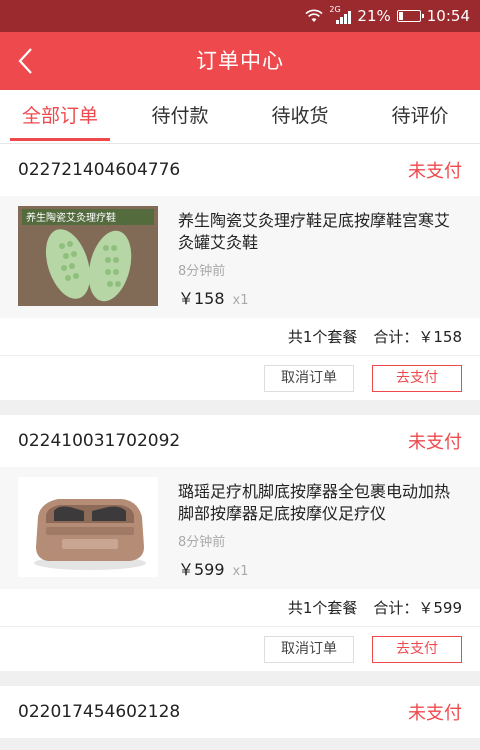 This screenshot has width=480, height=750. What do you see at coordinates (417, 608) in the screenshot?
I see `order-total: 合计：￥599` at bounding box center [417, 608].